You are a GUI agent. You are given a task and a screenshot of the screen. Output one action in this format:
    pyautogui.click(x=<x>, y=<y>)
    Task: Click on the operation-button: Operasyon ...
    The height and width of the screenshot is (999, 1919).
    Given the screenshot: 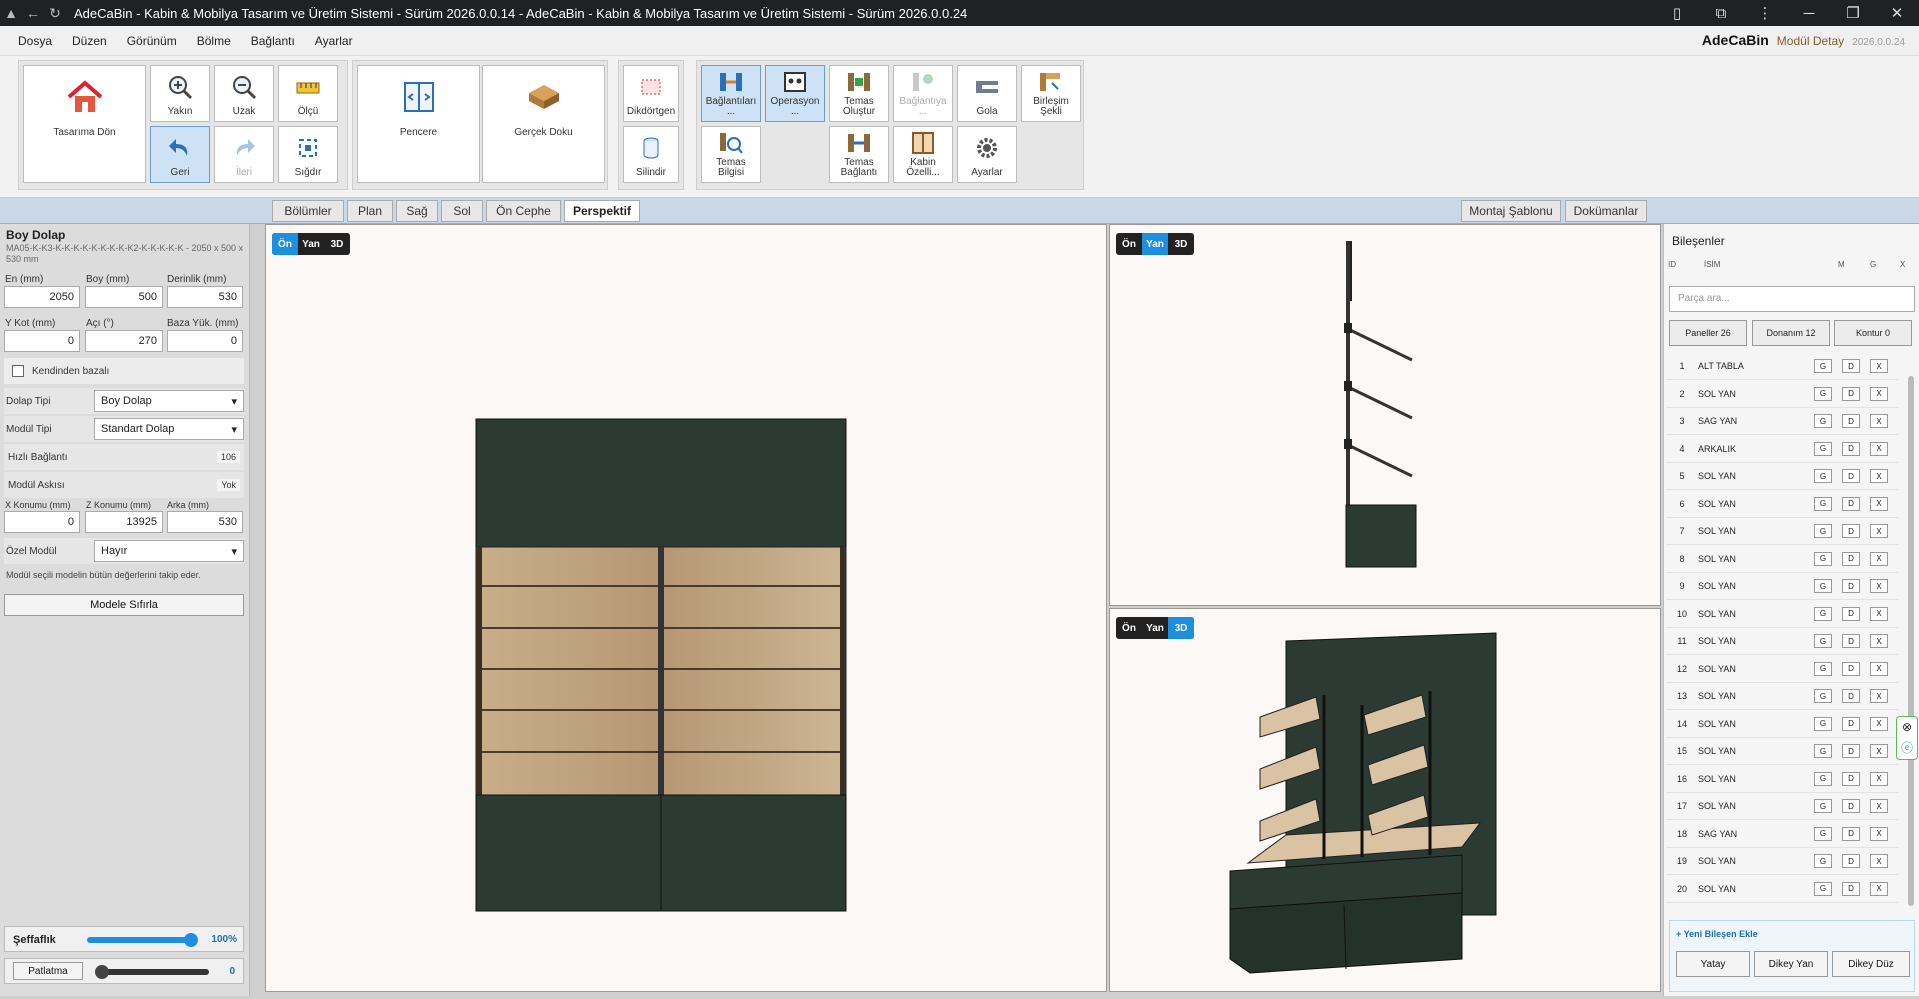 What is the action you would take?
    pyautogui.click(x=795, y=93)
    